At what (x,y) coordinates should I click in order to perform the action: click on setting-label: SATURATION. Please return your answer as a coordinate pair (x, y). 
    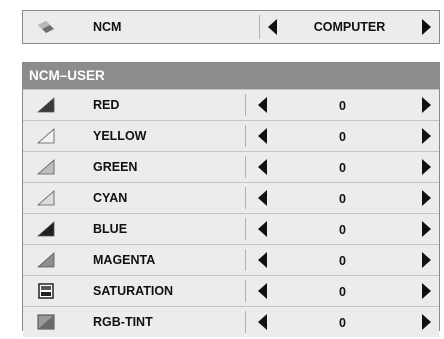
    Looking at the image, I should click on (133, 291).